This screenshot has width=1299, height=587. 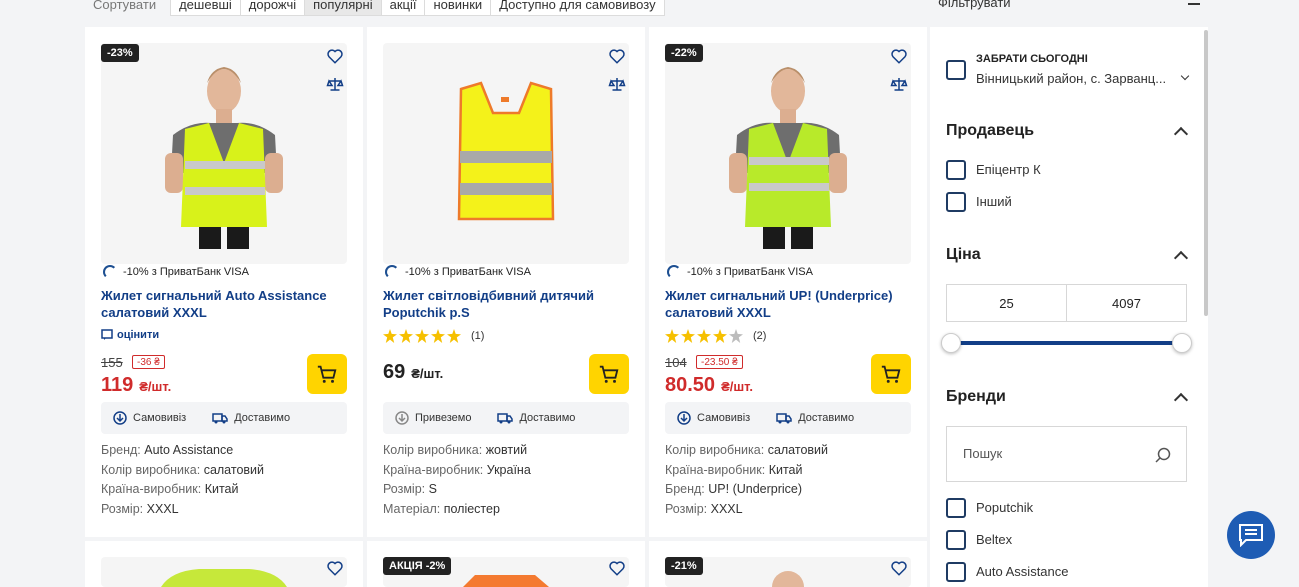 I want to click on brand-label-beltex: Beltex, so click(x=994, y=539).